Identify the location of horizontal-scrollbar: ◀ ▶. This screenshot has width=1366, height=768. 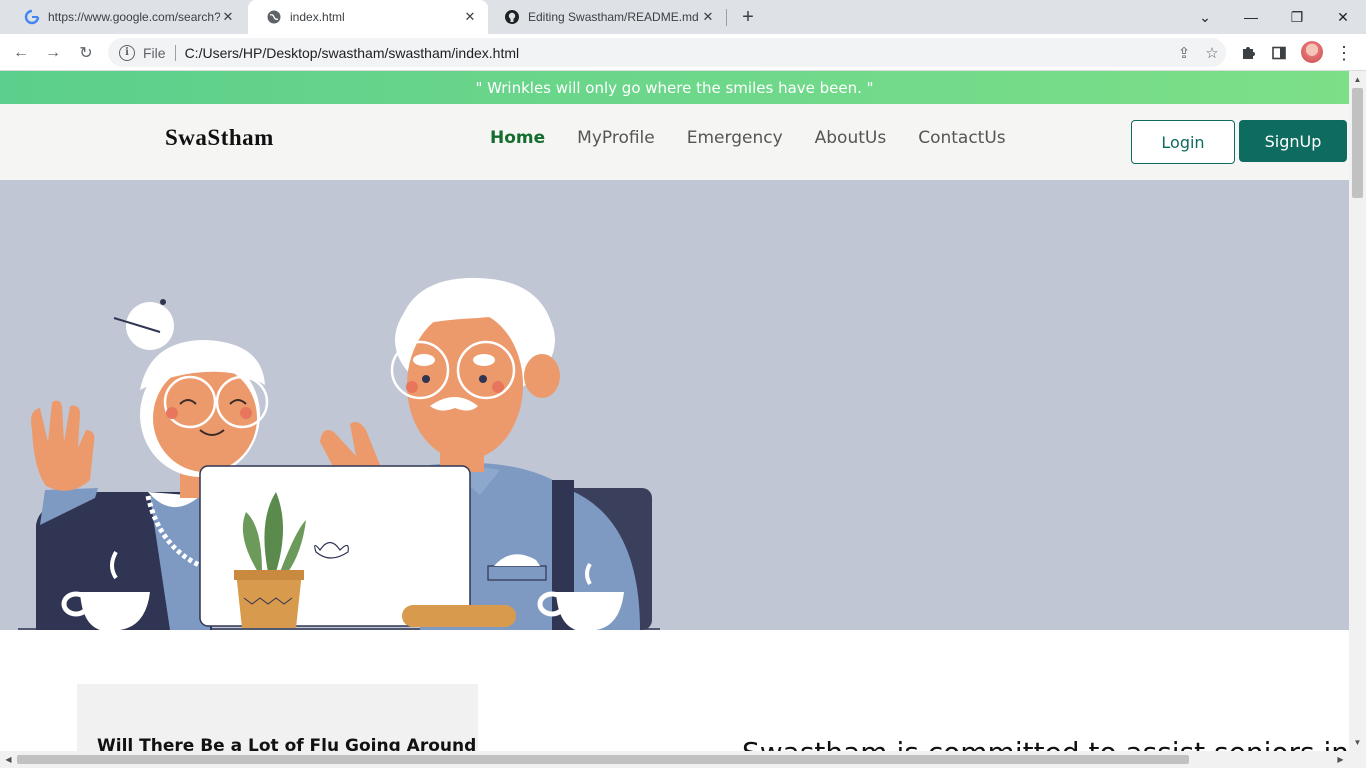
(683, 759).